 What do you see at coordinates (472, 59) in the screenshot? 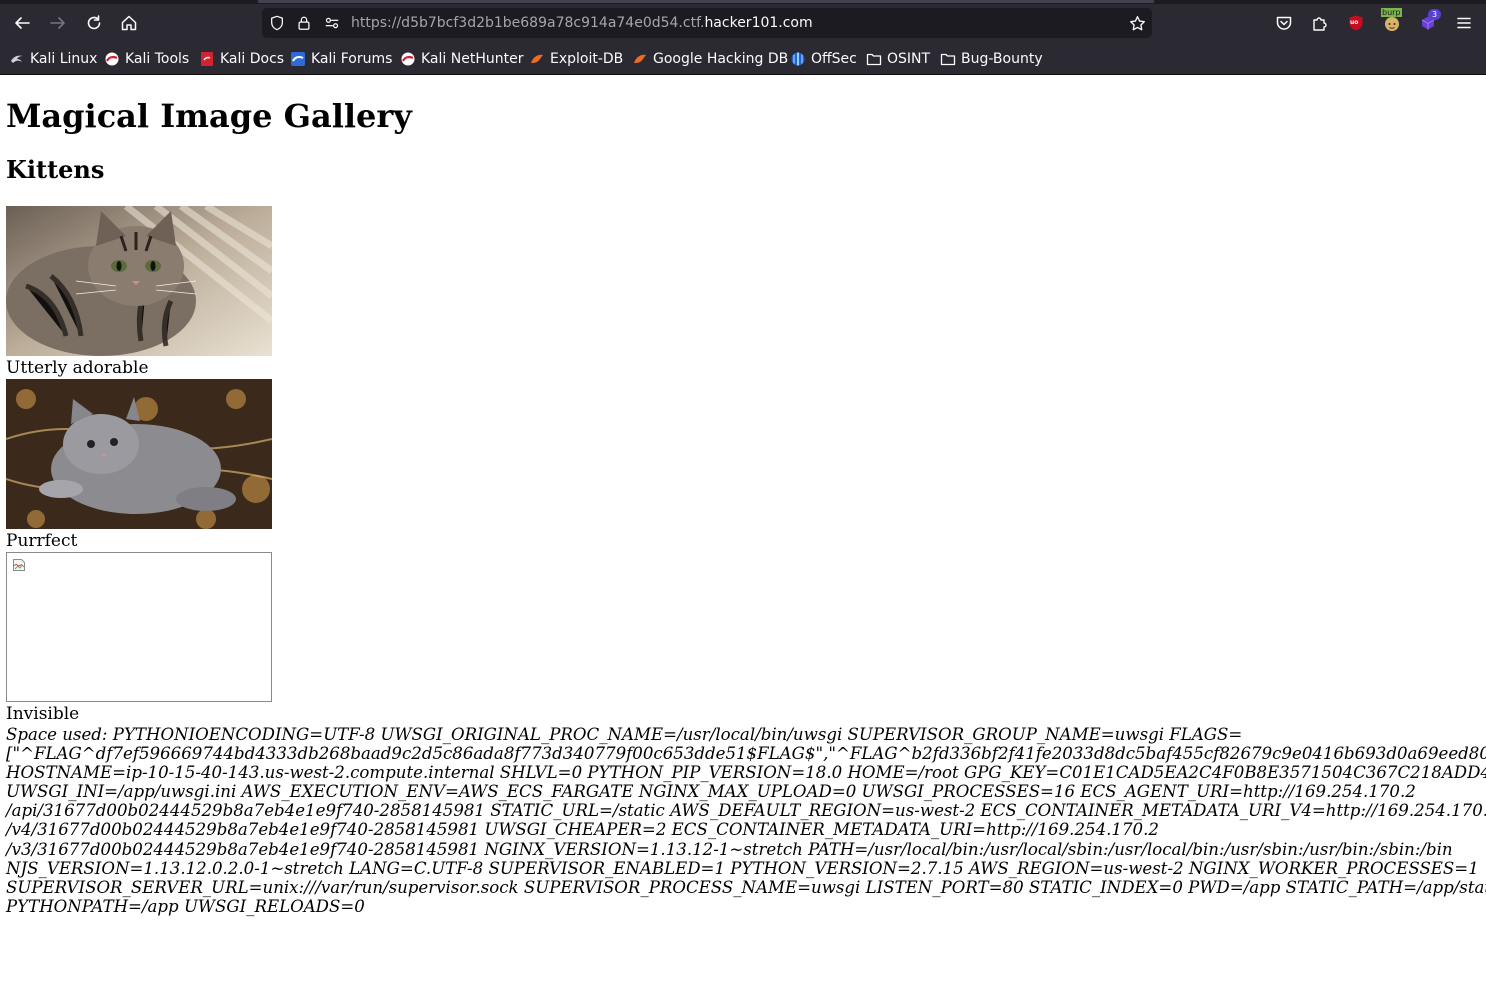
I see `bookmark-label: Kali NetHunter` at bounding box center [472, 59].